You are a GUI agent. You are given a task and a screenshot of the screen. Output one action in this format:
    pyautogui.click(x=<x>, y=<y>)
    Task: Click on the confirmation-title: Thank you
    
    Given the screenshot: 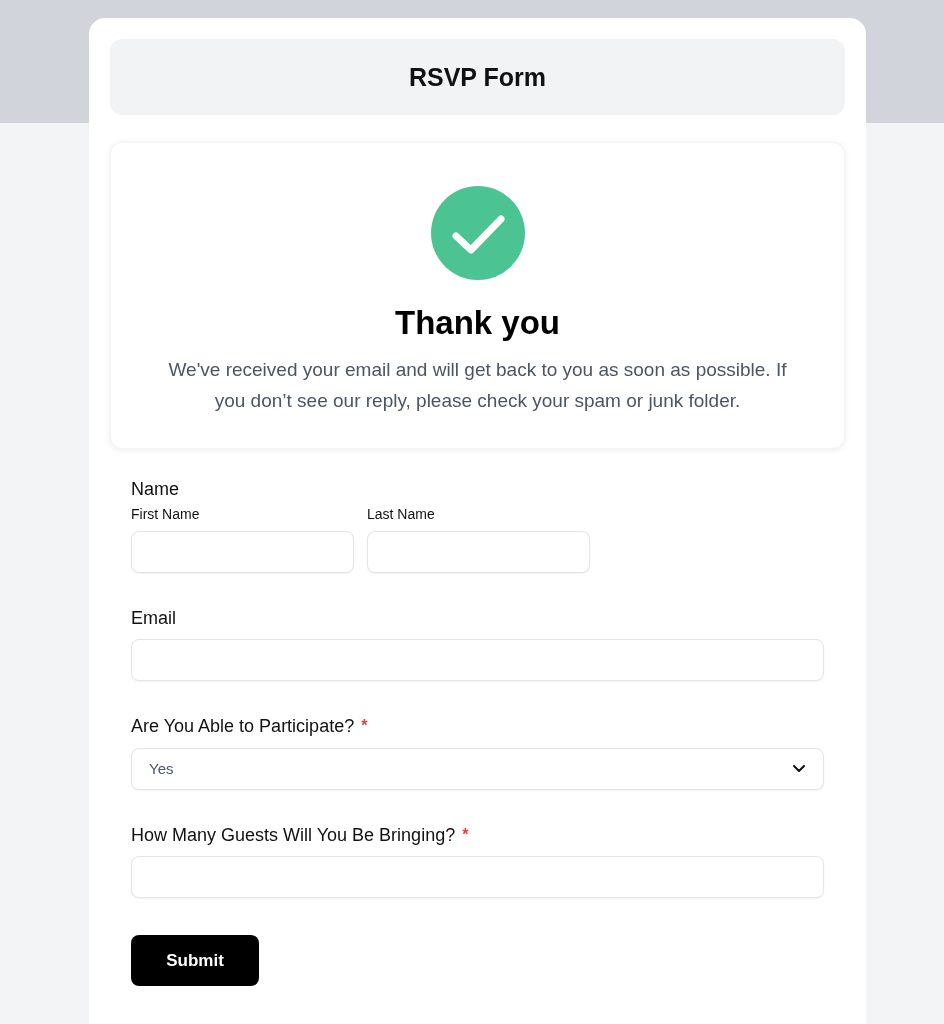 What is the action you would take?
    pyautogui.click(x=477, y=323)
    